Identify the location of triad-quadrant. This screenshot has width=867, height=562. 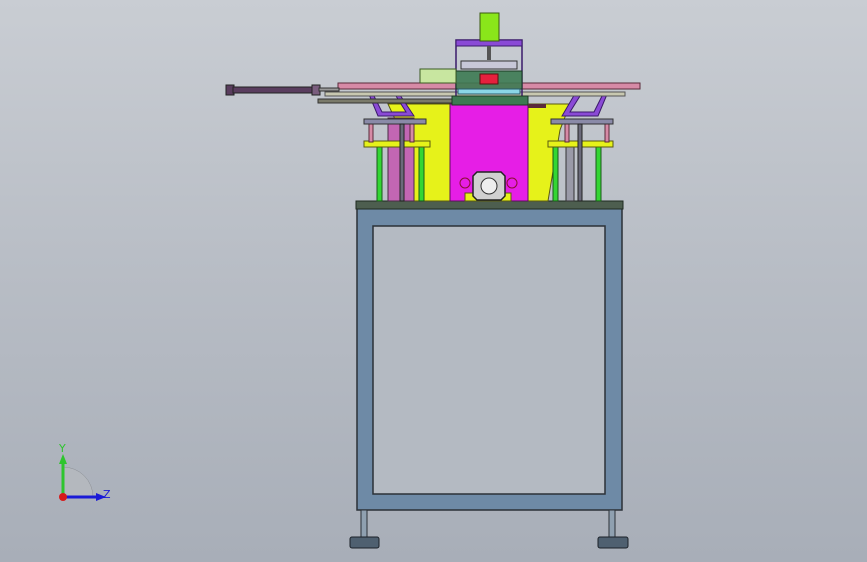
(78, 482).